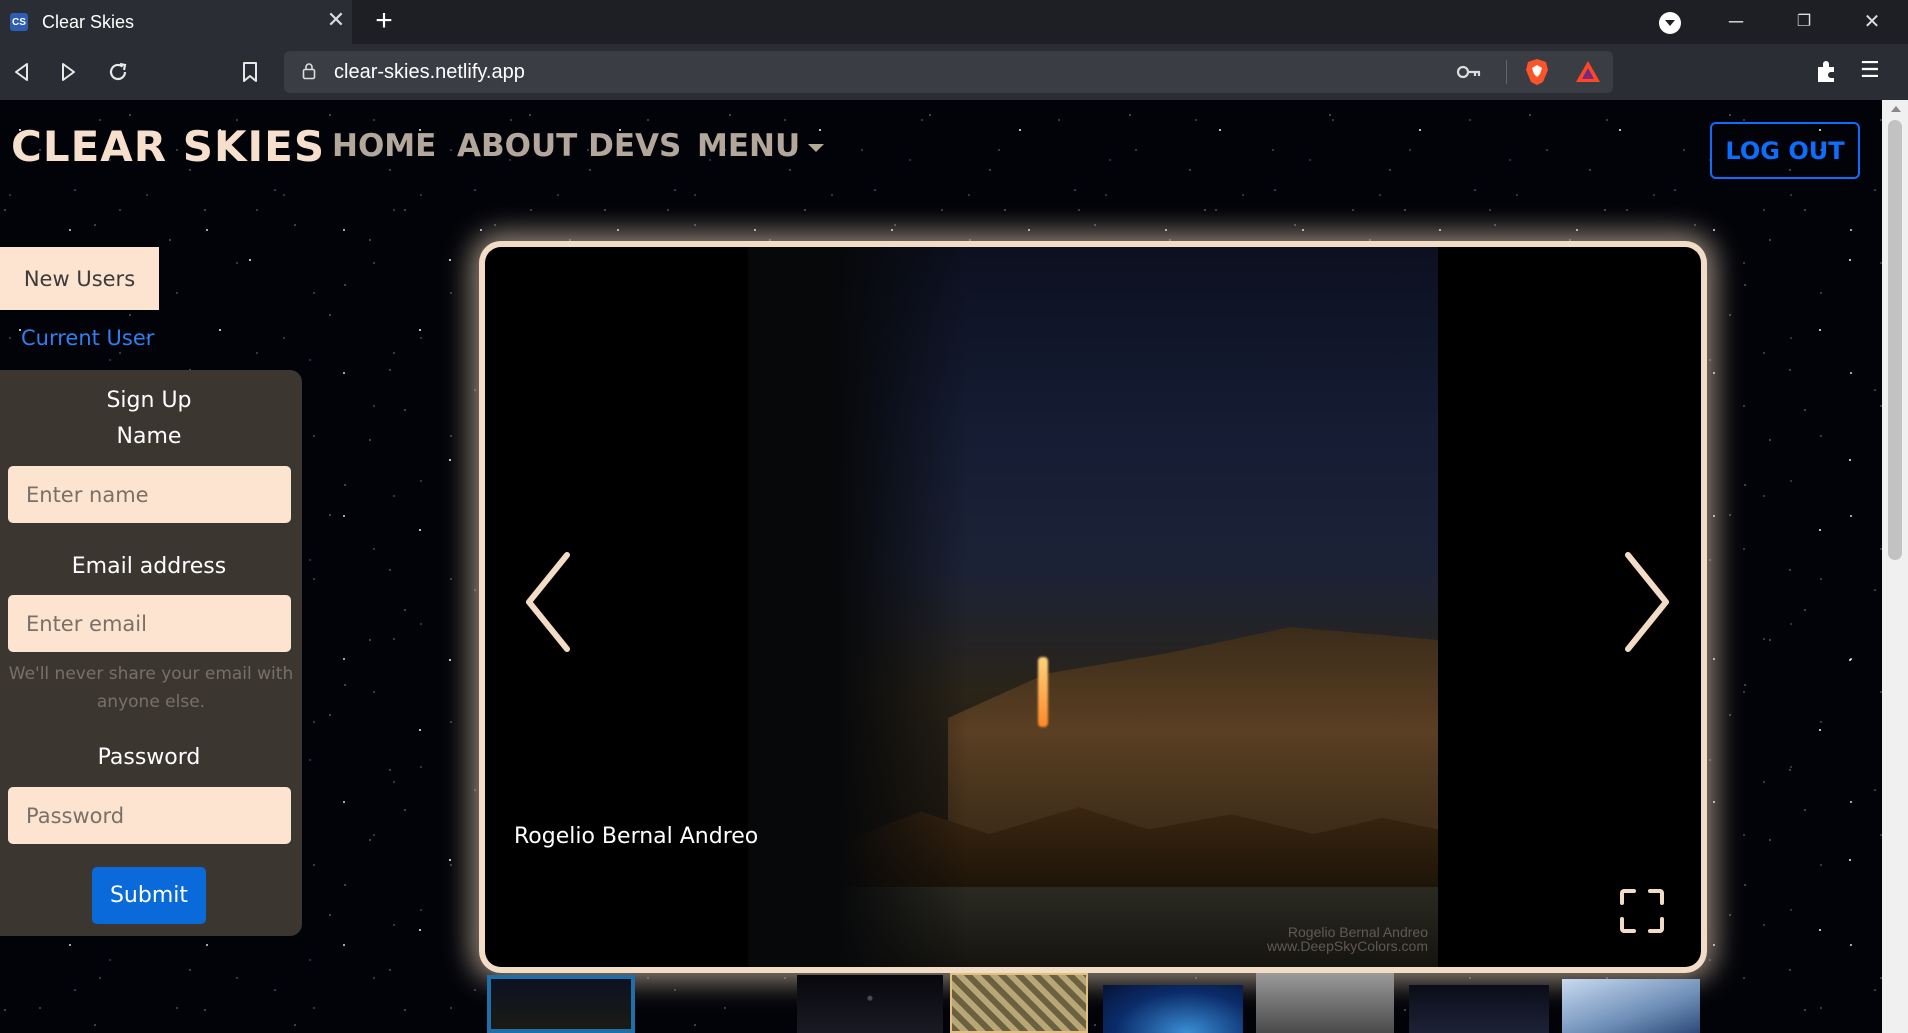 The width and height of the screenshot is (1908, 1033). I want to click on minimize-icon: ─, so click(1736, 22).